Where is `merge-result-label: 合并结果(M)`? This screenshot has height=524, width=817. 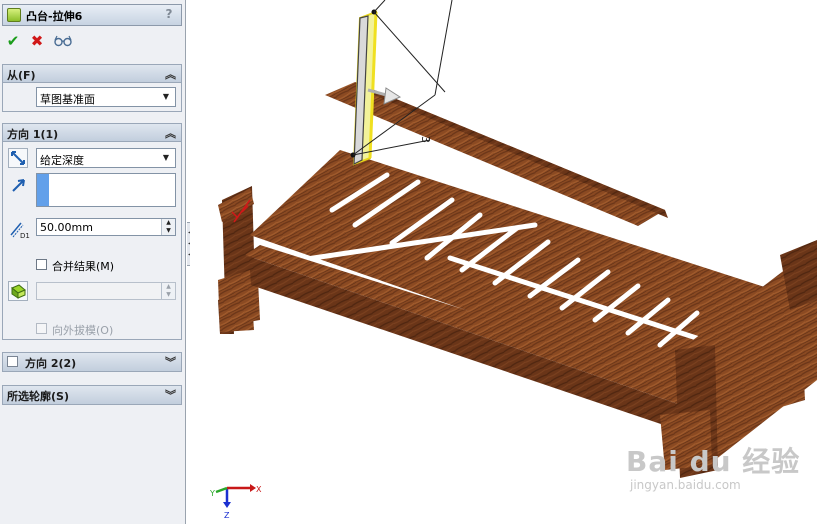
merge-result-label: 合并结果(M) is located at coordinates (83, 266).